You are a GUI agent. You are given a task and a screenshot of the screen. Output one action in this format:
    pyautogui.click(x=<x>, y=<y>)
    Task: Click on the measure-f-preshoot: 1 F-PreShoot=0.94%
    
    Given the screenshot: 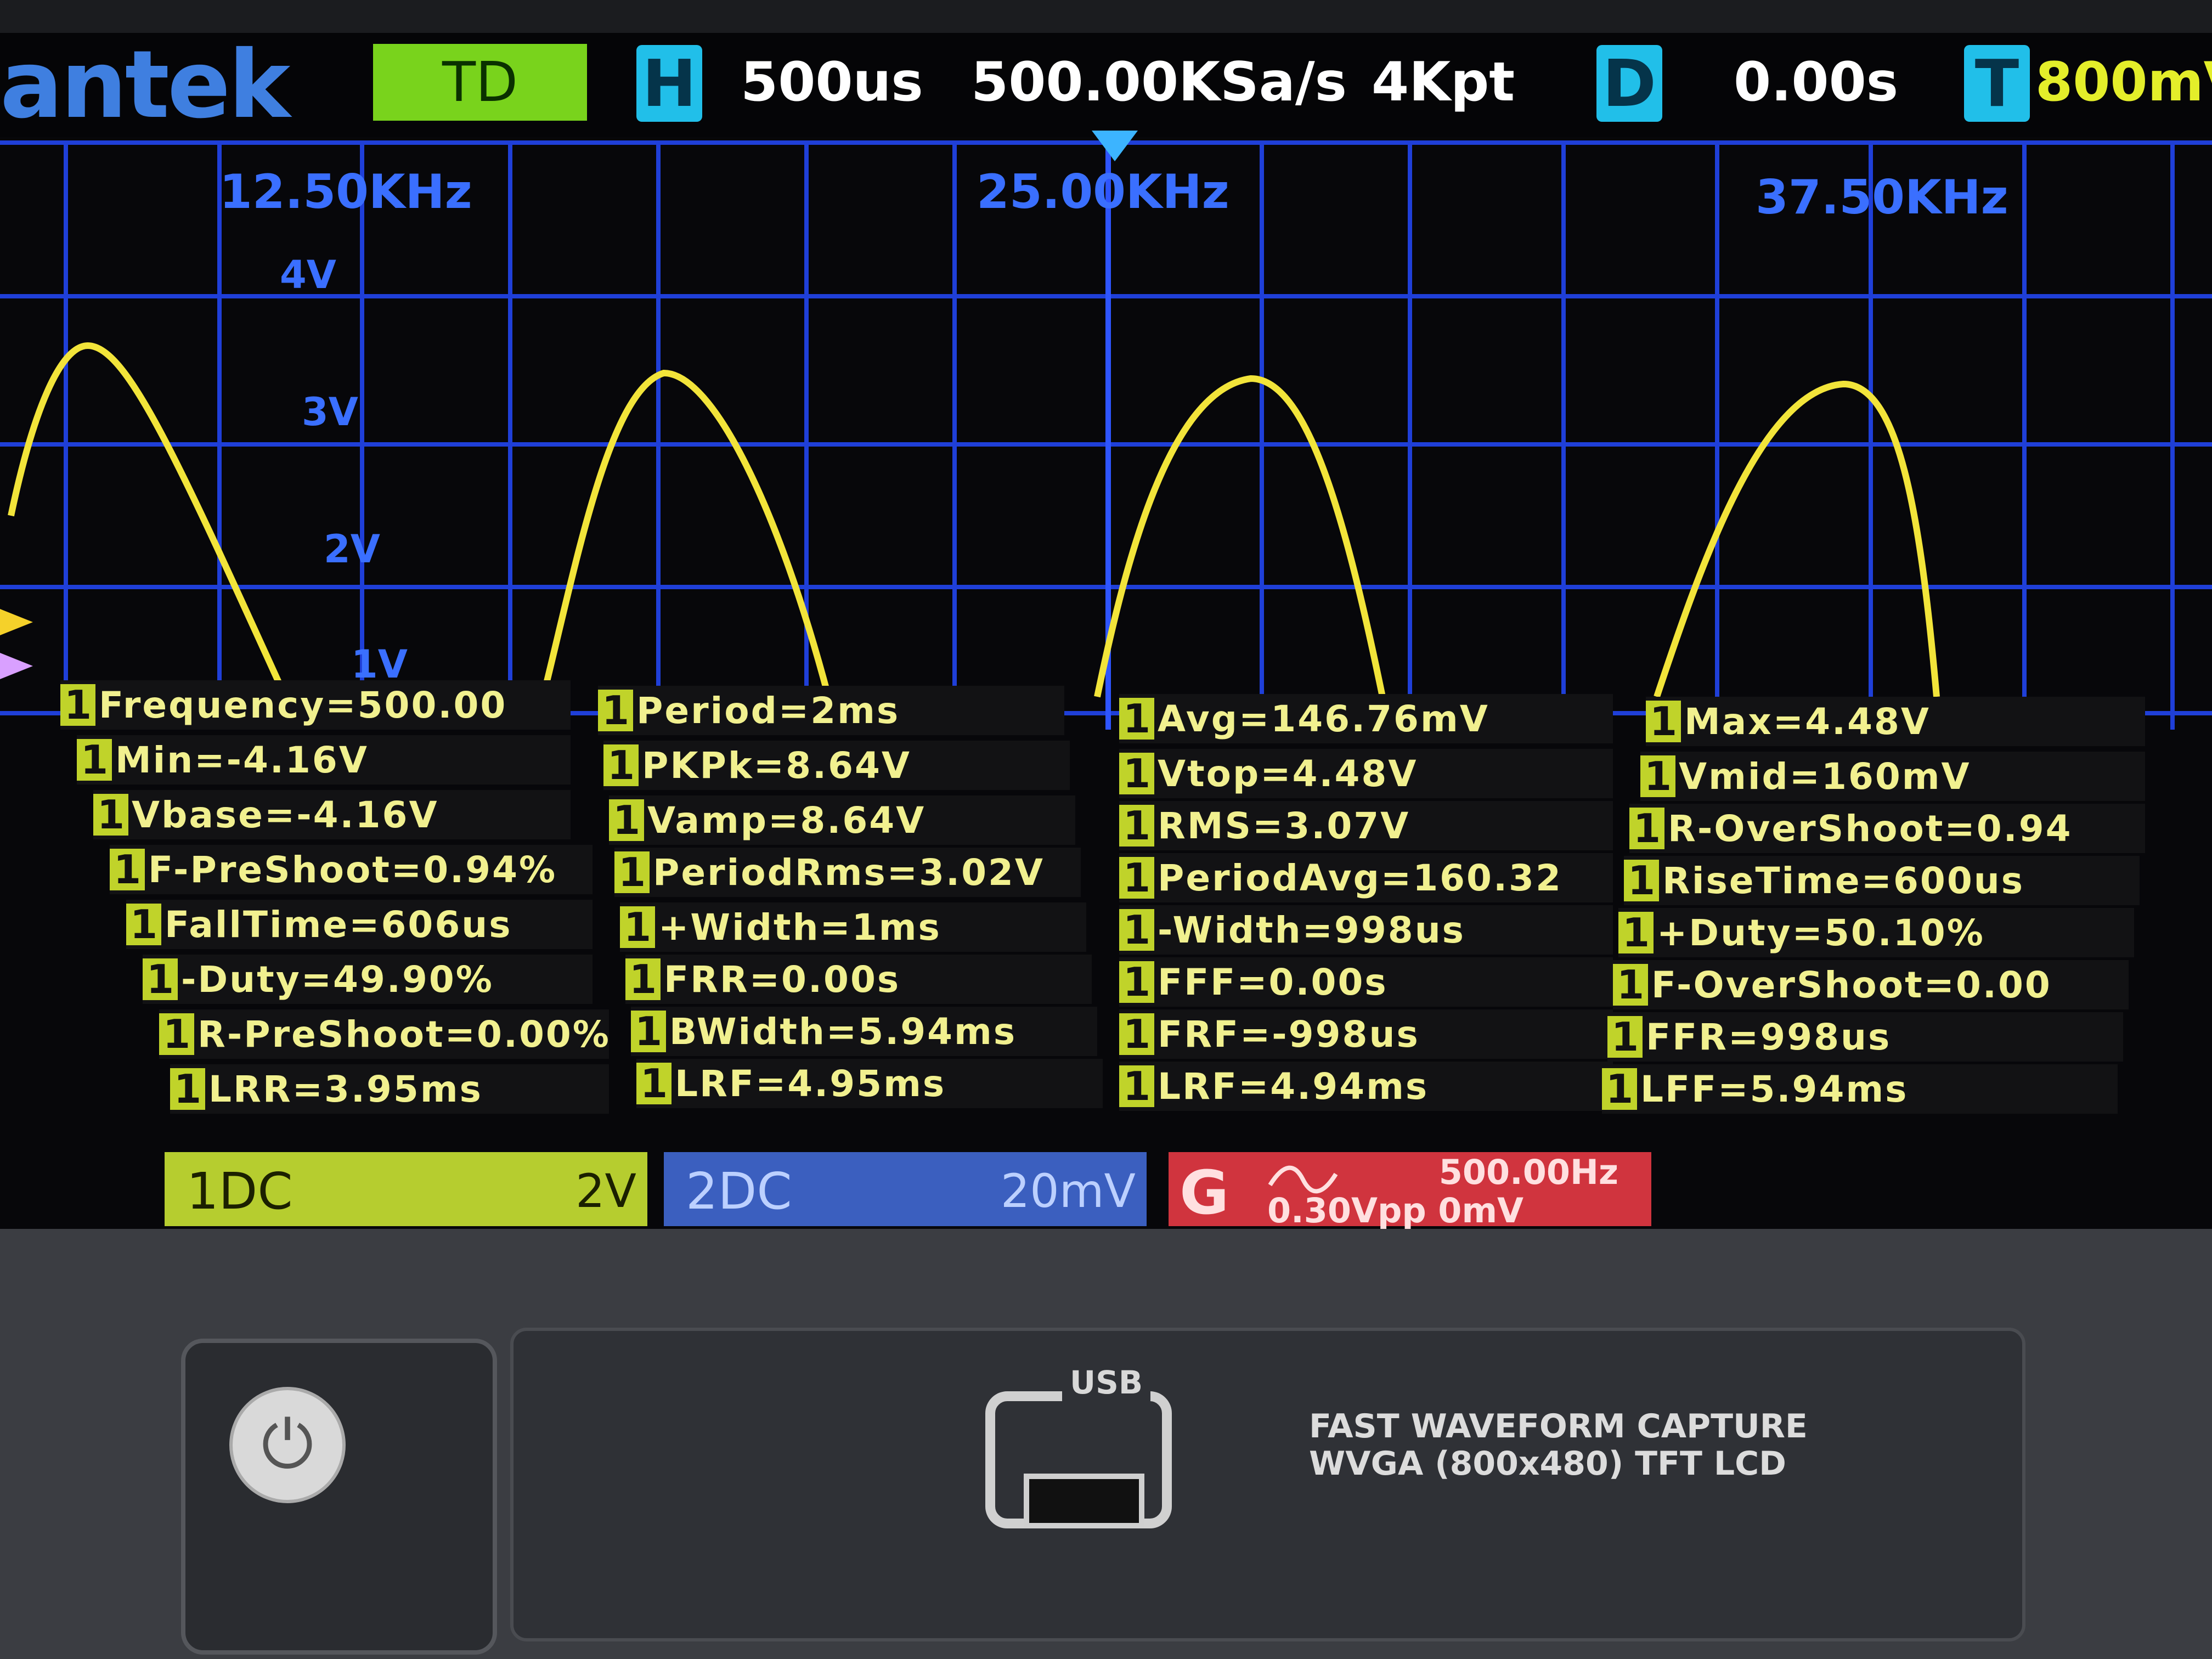 What is the action you would take?
    pyautogui.click(x=351, y=869)
    